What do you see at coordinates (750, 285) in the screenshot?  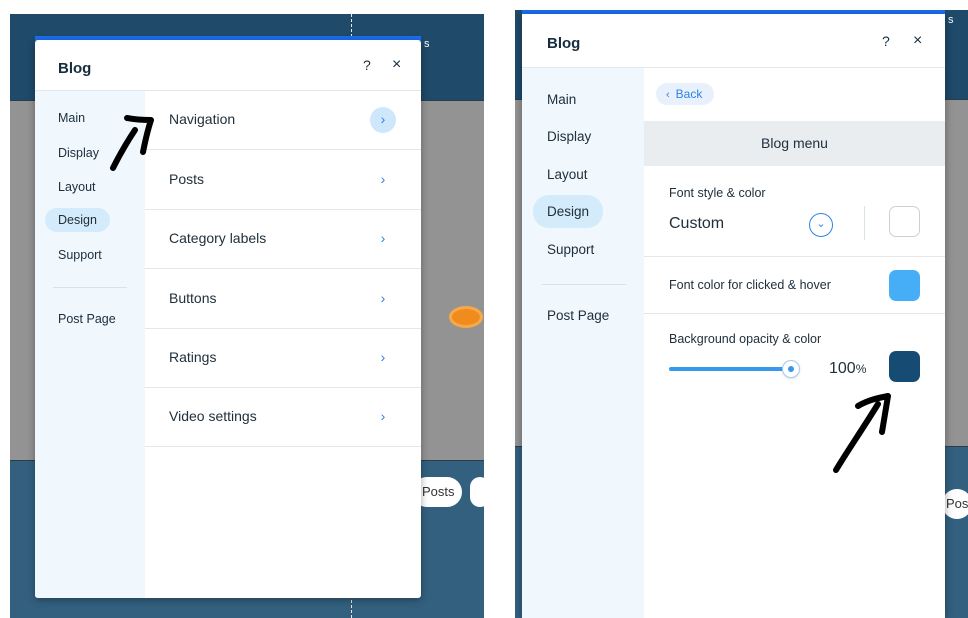 I see `hover-color-label: Font color for clicked & hover` at bounding box center [750, 285].